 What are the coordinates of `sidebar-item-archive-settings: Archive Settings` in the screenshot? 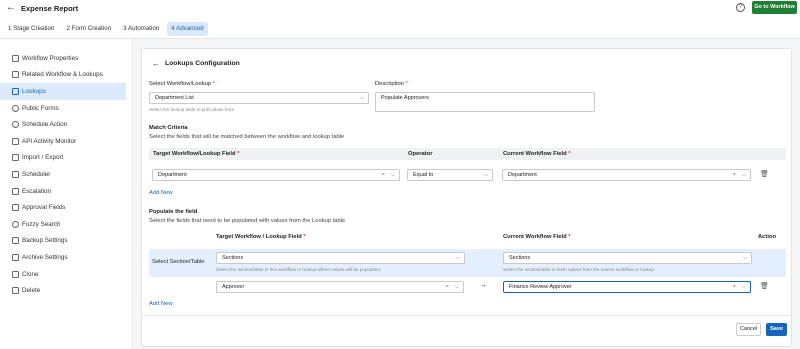 It's located at (63, 257).